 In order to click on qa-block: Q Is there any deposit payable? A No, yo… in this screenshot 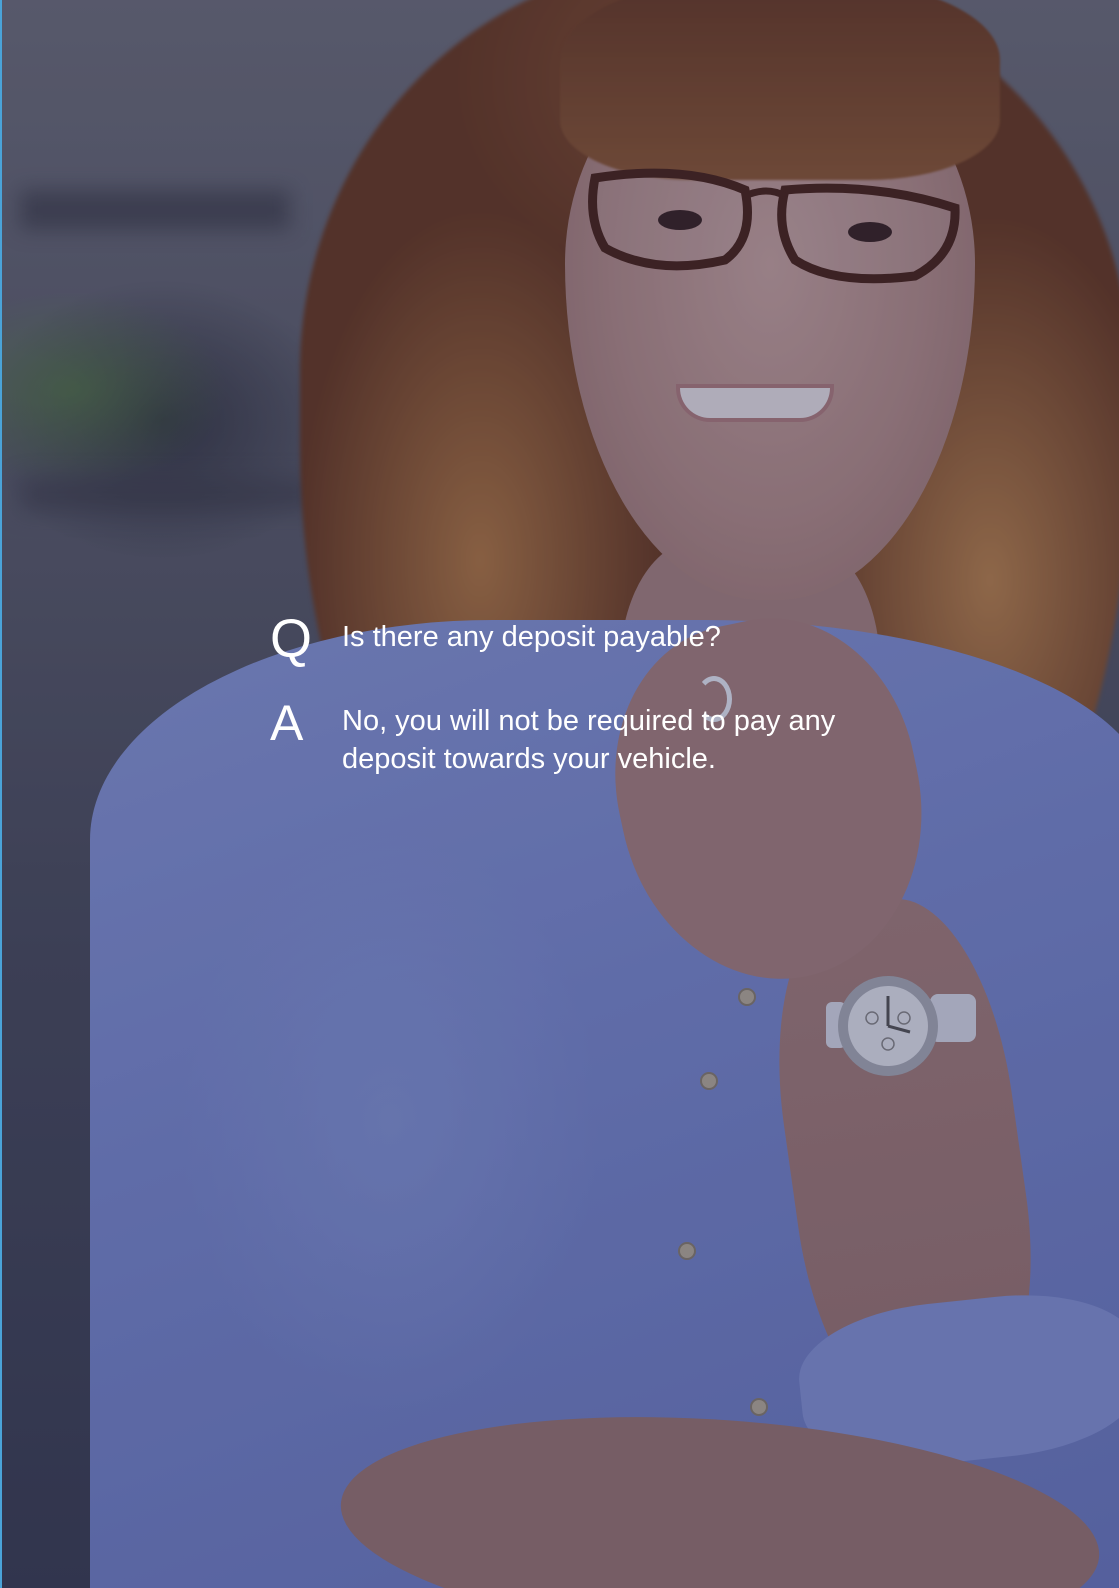, I will do `click(620, 694)`.